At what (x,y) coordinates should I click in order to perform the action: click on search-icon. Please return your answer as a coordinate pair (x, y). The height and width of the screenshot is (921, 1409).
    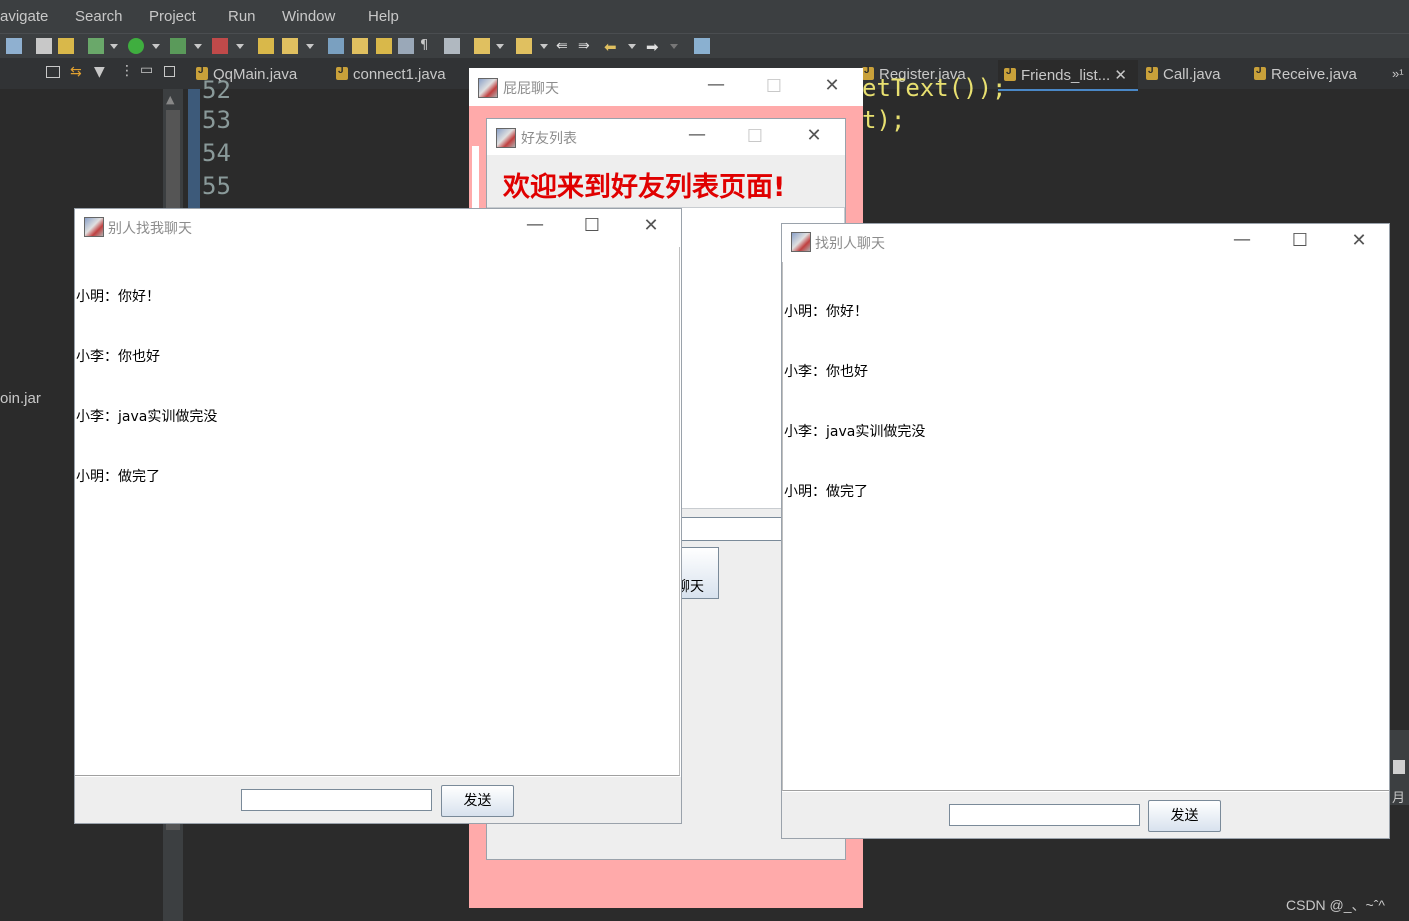
    Looking at the image, I should click on (336, 46).